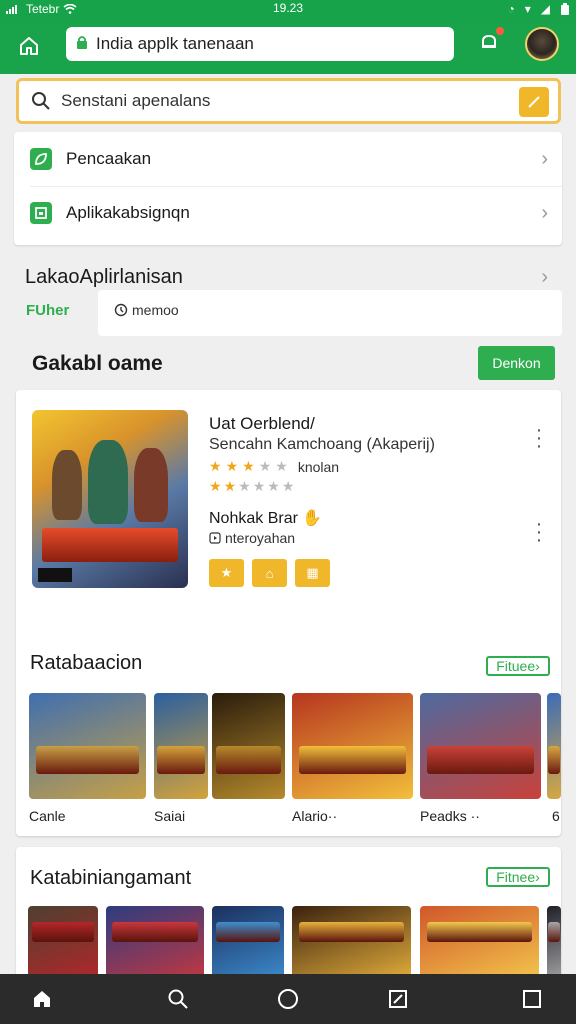 This screenshot has width=576, height=1024. I want to click on url-text: India applk tanenaan, so click(175, 43).